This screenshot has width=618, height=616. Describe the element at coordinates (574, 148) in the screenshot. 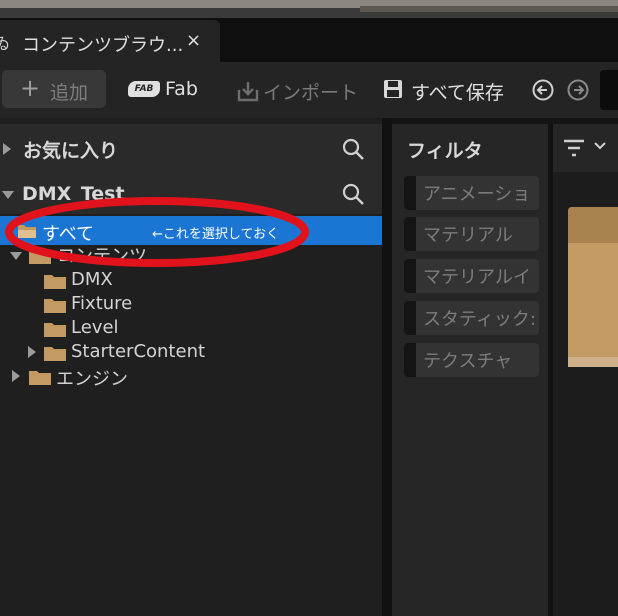

I see `filter-icon` at that location.